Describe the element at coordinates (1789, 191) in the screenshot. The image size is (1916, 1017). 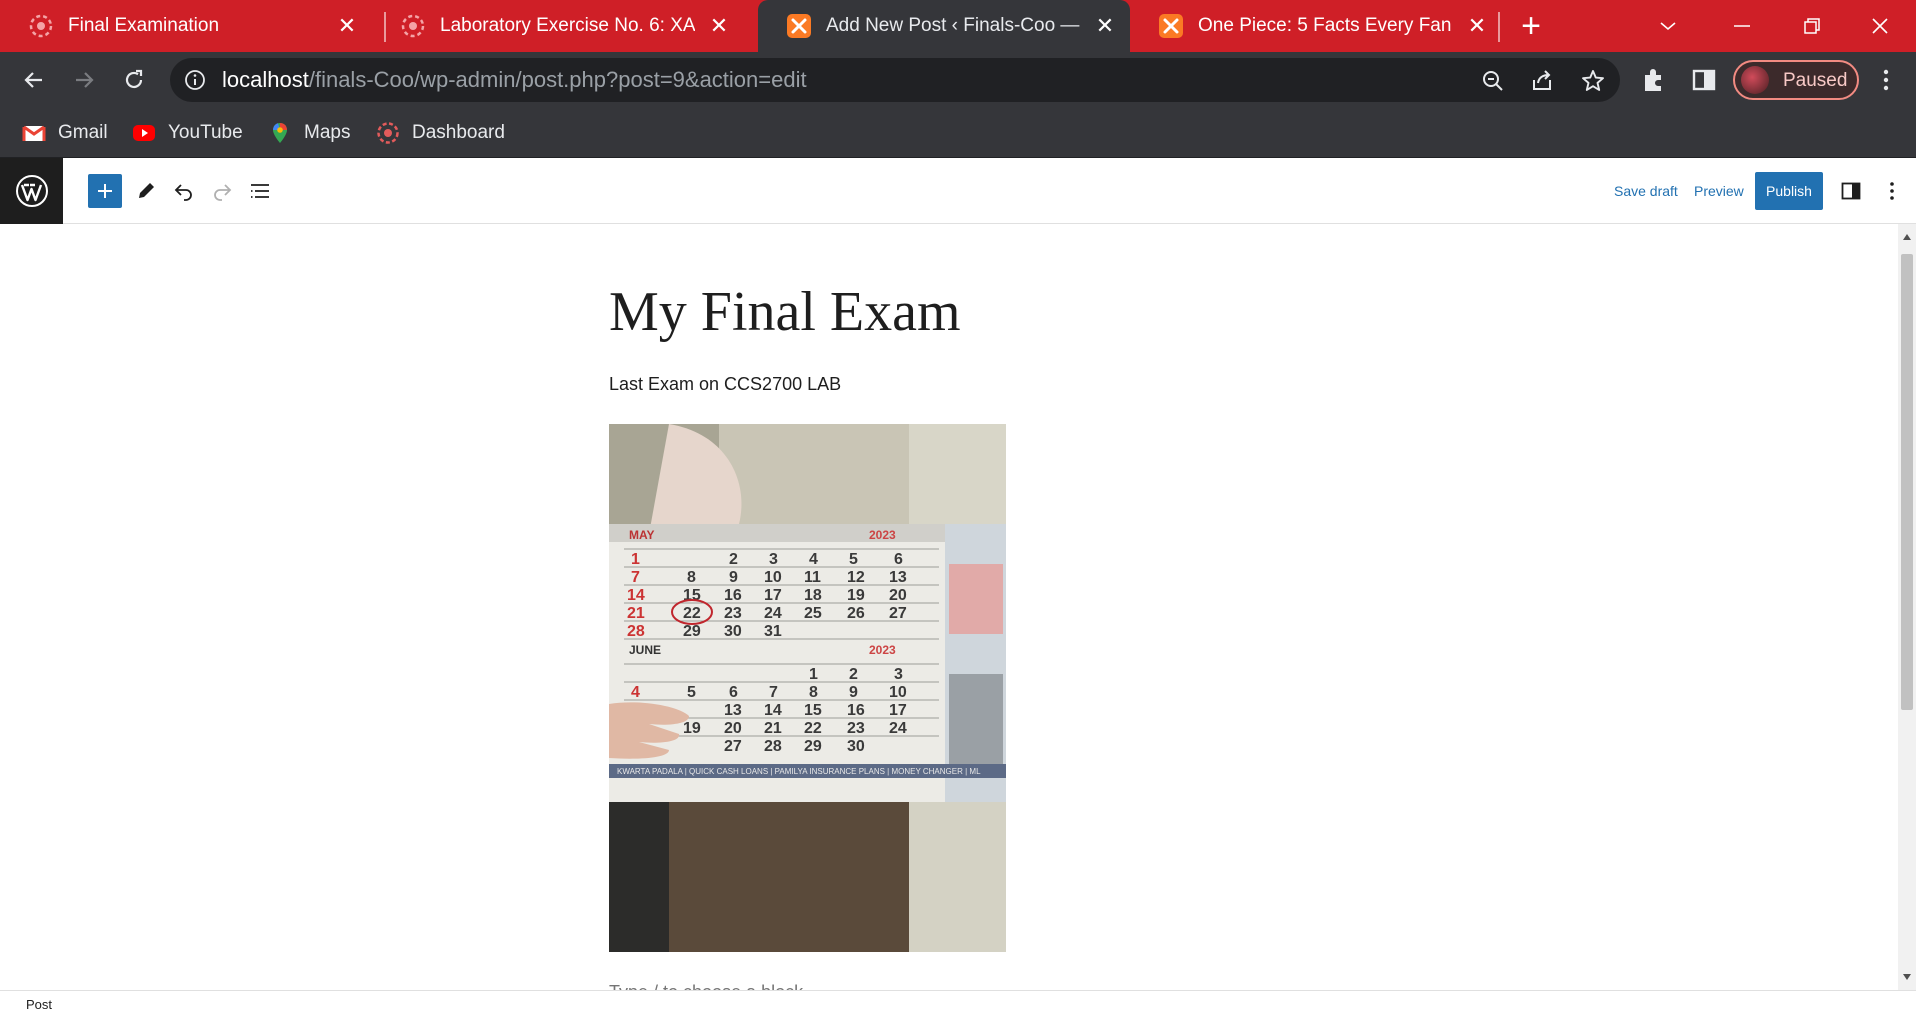
I see `publish-button: Publish` at that location.